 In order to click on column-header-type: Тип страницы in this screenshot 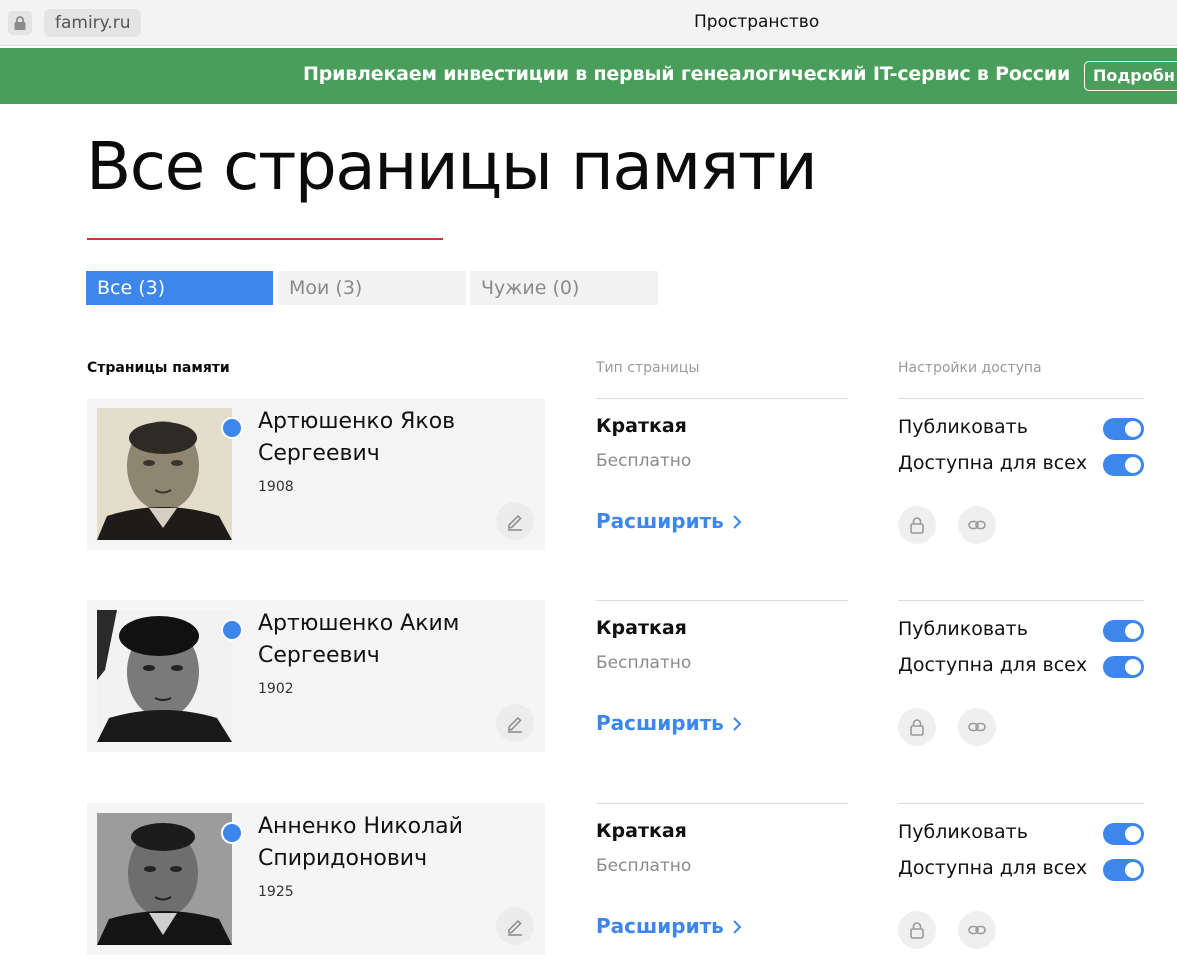, I will do `click(648, 368)`.